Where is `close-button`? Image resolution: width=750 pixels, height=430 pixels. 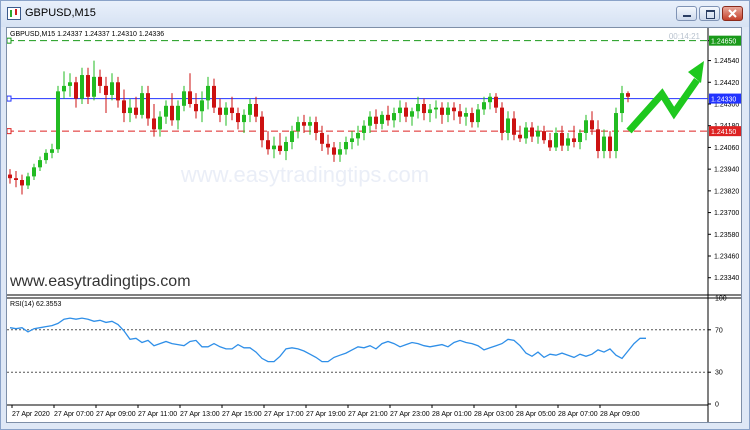
close-button is located at coordinates (732, 13).